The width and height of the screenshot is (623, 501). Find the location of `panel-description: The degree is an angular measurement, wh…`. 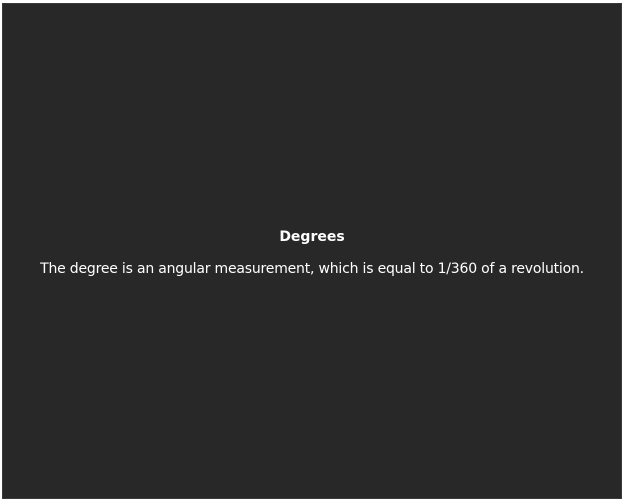

panel-description: The degree is an angular measurement, wh… is located at coordinates (312, 269).